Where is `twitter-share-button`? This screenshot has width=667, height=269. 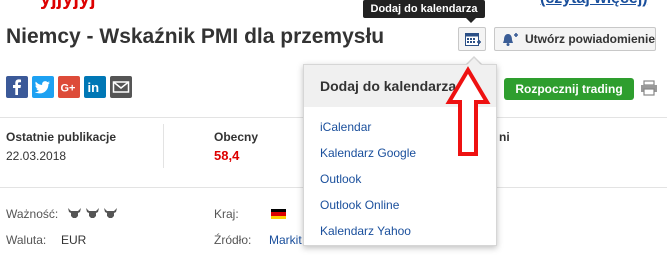 twitter-share-button is located at coordinates (43, 87).